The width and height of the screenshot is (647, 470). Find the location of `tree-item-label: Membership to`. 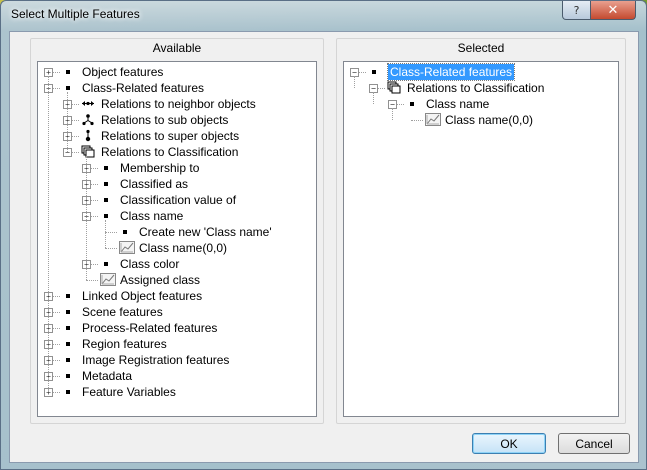

tree-item-label: Membership to is located at coordinates (160, 168).